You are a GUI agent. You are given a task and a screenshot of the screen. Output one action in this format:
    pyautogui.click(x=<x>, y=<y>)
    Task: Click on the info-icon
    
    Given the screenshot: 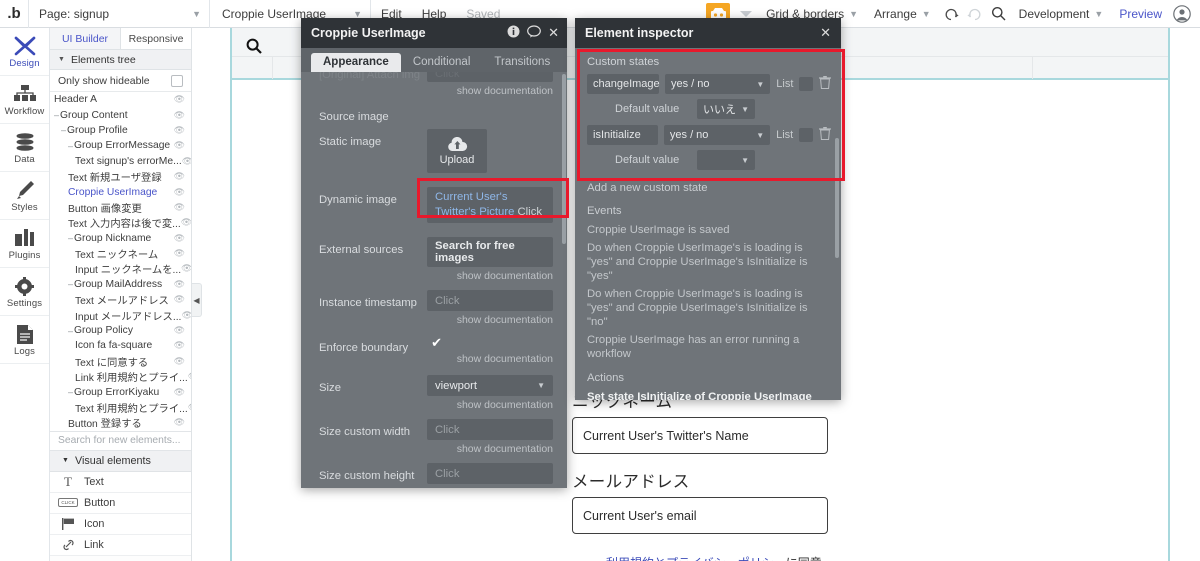 What is the action you would take?
    pyautogui.click(x=513, y=33)
    